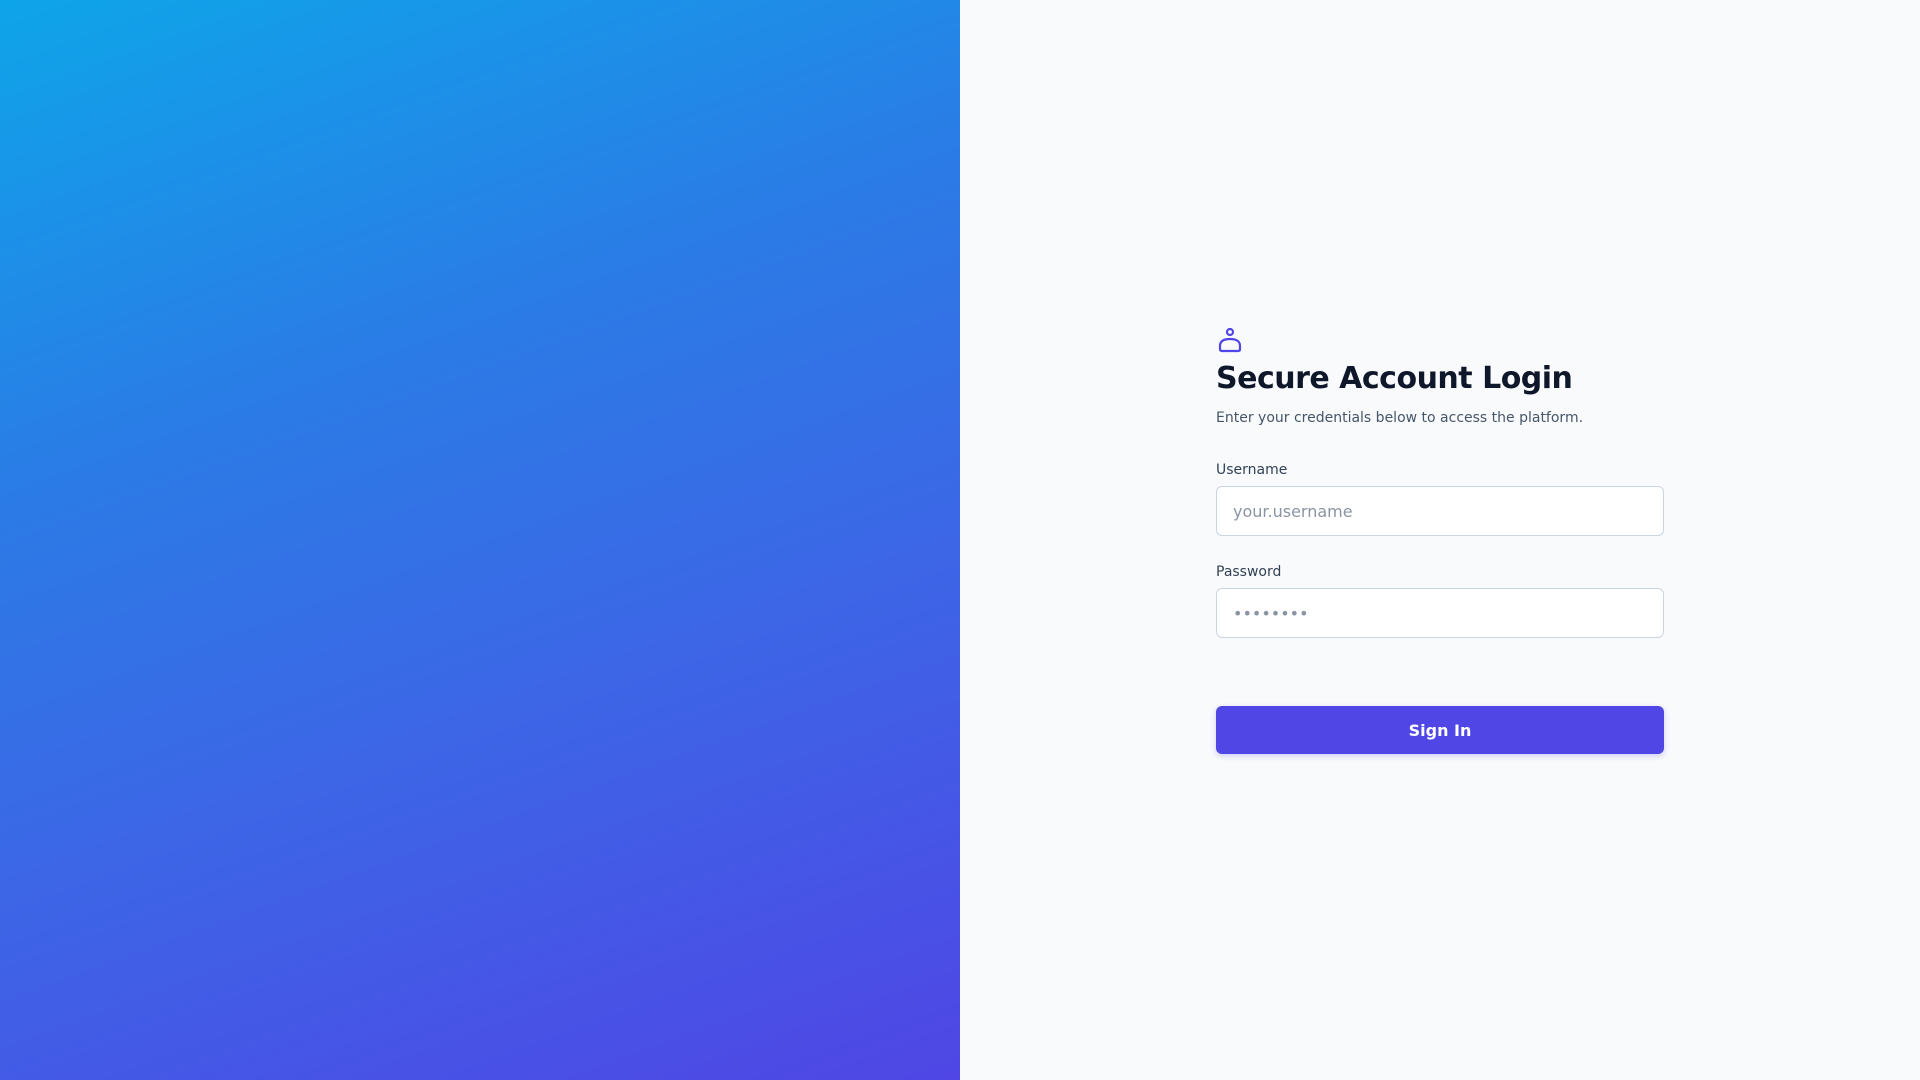 The width and height of the screenshot is (1920, 1080). What do you see at coordinates (1230, 340) in the screenshot?
I see `user-icon` at bounding box center [1230, 340].